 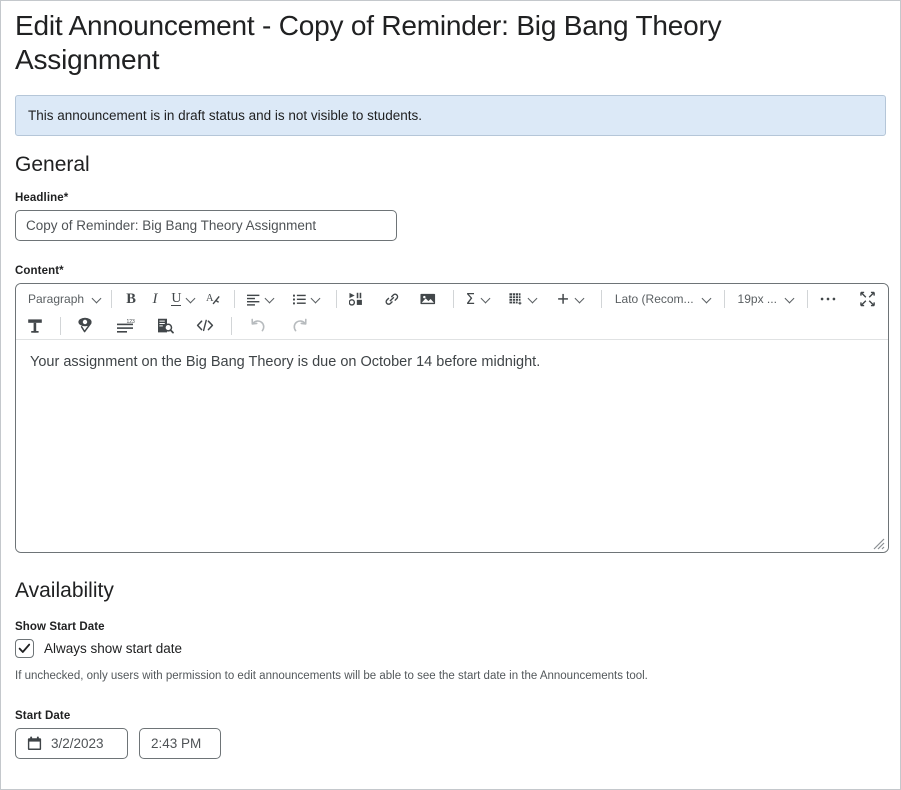 I want to click on preview-document-search-icon, so click(x=166, y=325).